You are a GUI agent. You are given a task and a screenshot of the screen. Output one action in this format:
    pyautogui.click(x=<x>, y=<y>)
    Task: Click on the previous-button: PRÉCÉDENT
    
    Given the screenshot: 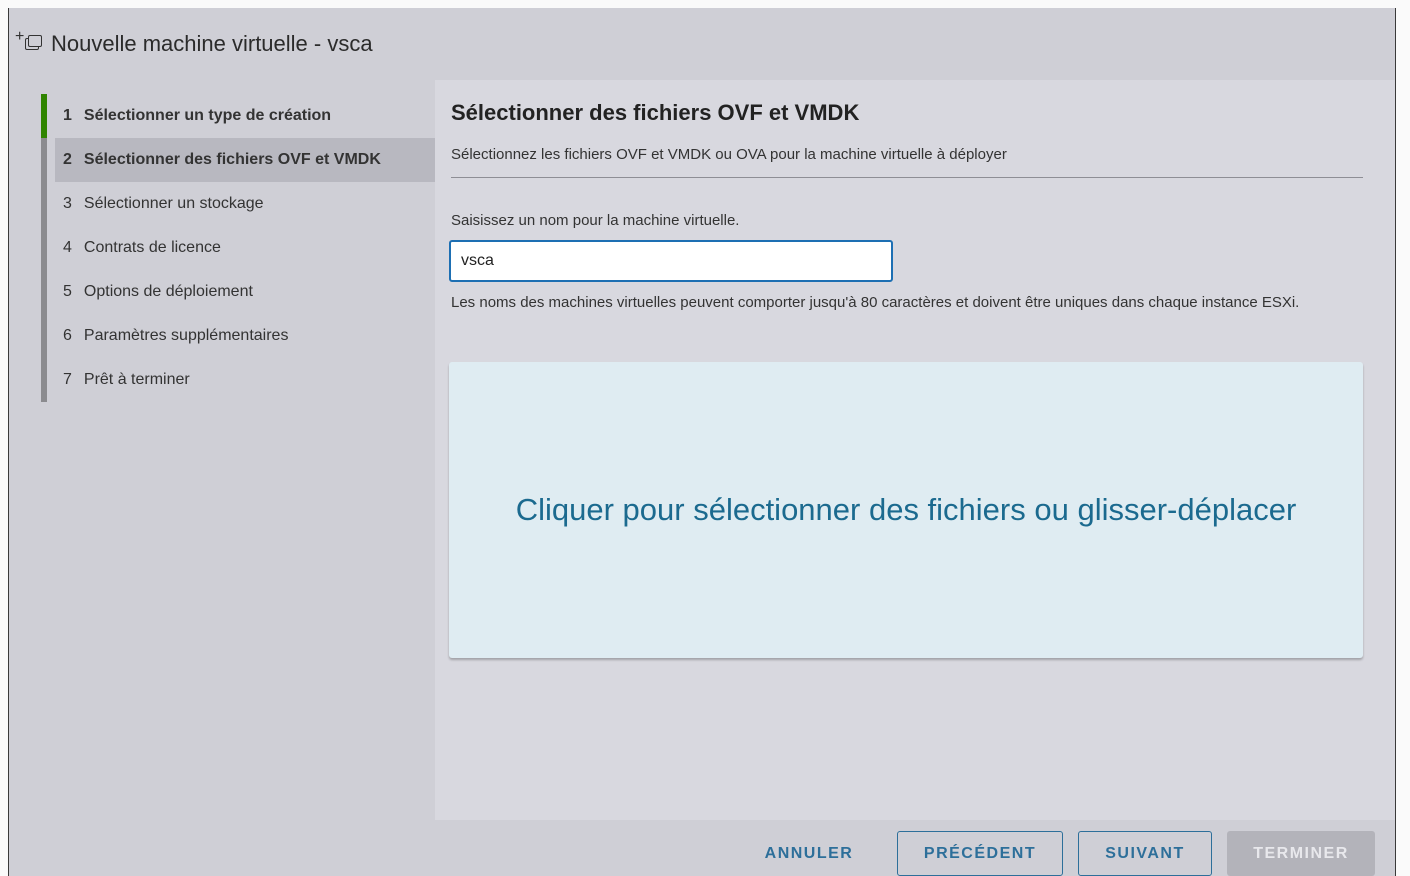 What is the action you would take?
    pyautogui.click(x=980, y=853)
    